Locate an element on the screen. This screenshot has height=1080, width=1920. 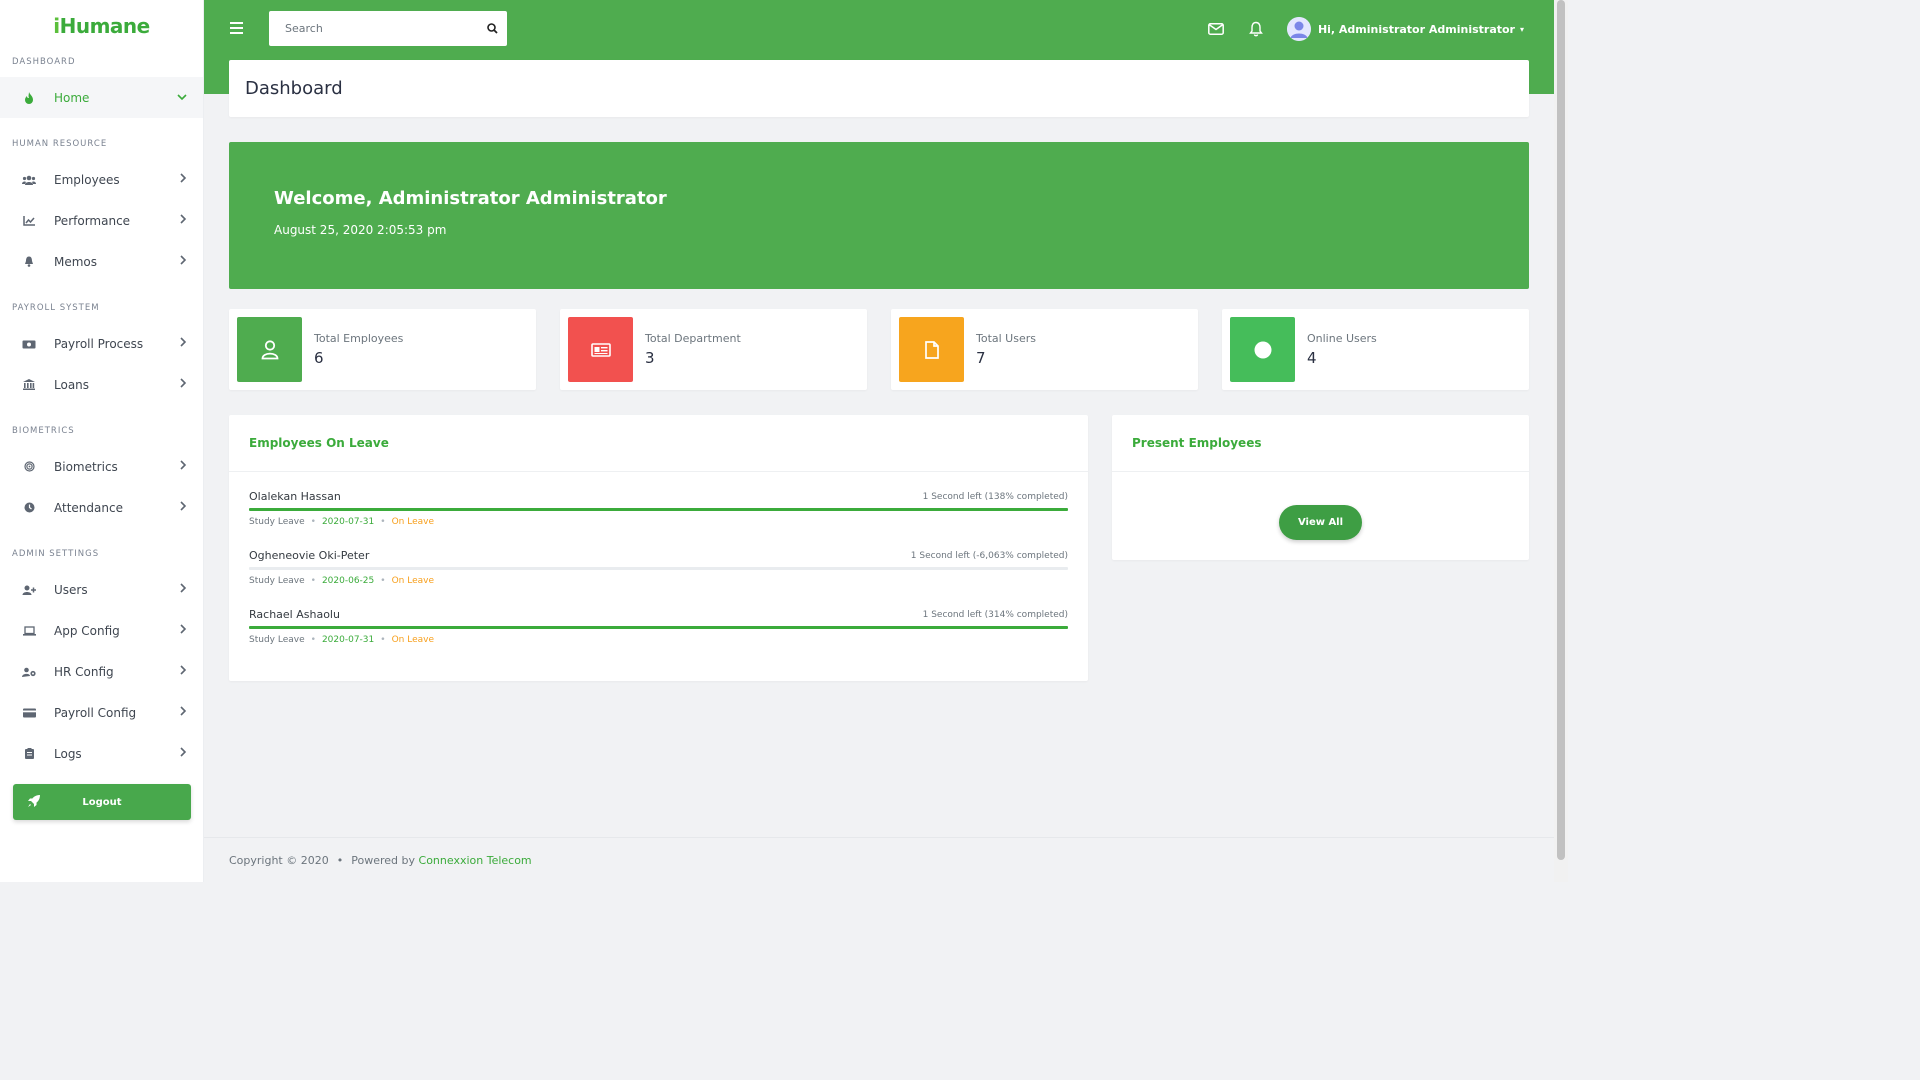
user-icon is located at coordinates (269, 349).